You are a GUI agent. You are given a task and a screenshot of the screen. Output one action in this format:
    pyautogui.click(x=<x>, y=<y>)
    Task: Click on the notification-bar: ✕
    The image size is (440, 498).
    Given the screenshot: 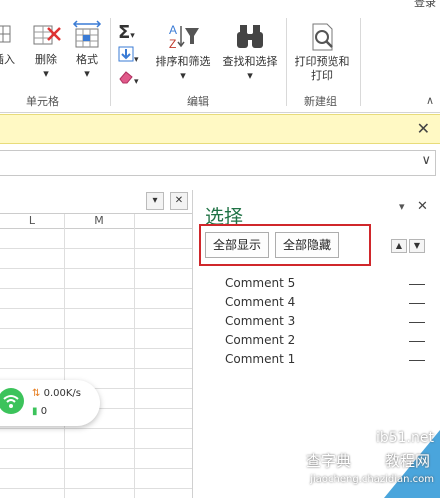 What is the action you would take?
    pyautogui.click(x=220, y=129)
    